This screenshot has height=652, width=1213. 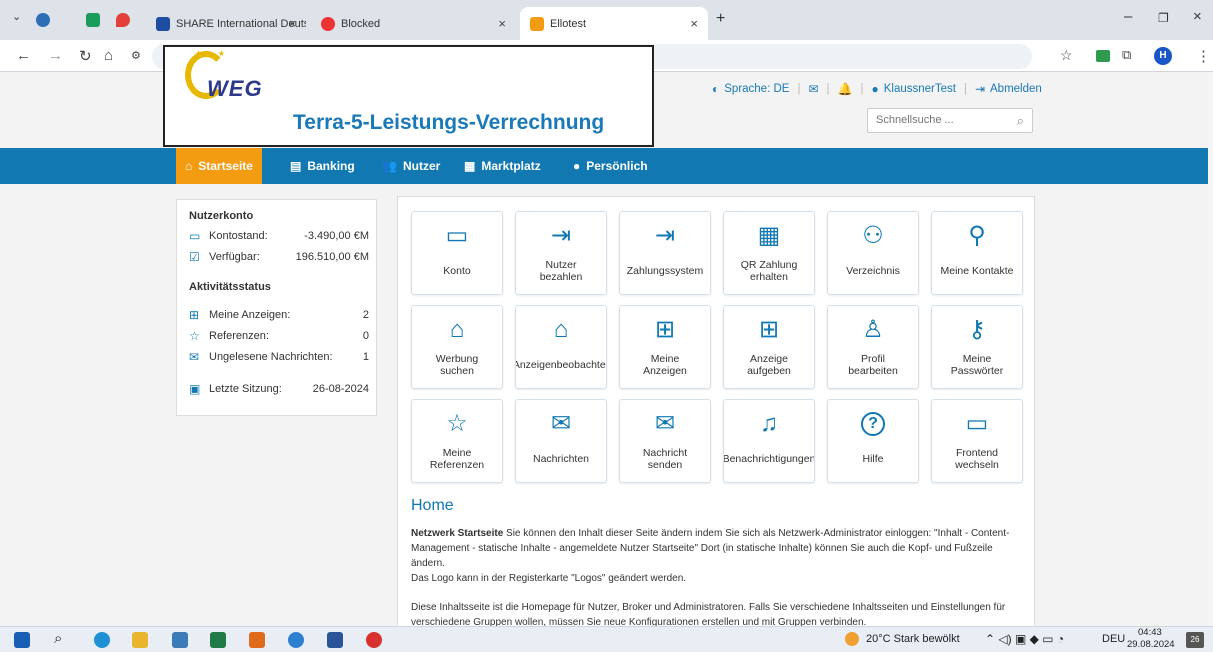 I want to click on tile-label: Werbung suchen, so click(x=457, y=365).